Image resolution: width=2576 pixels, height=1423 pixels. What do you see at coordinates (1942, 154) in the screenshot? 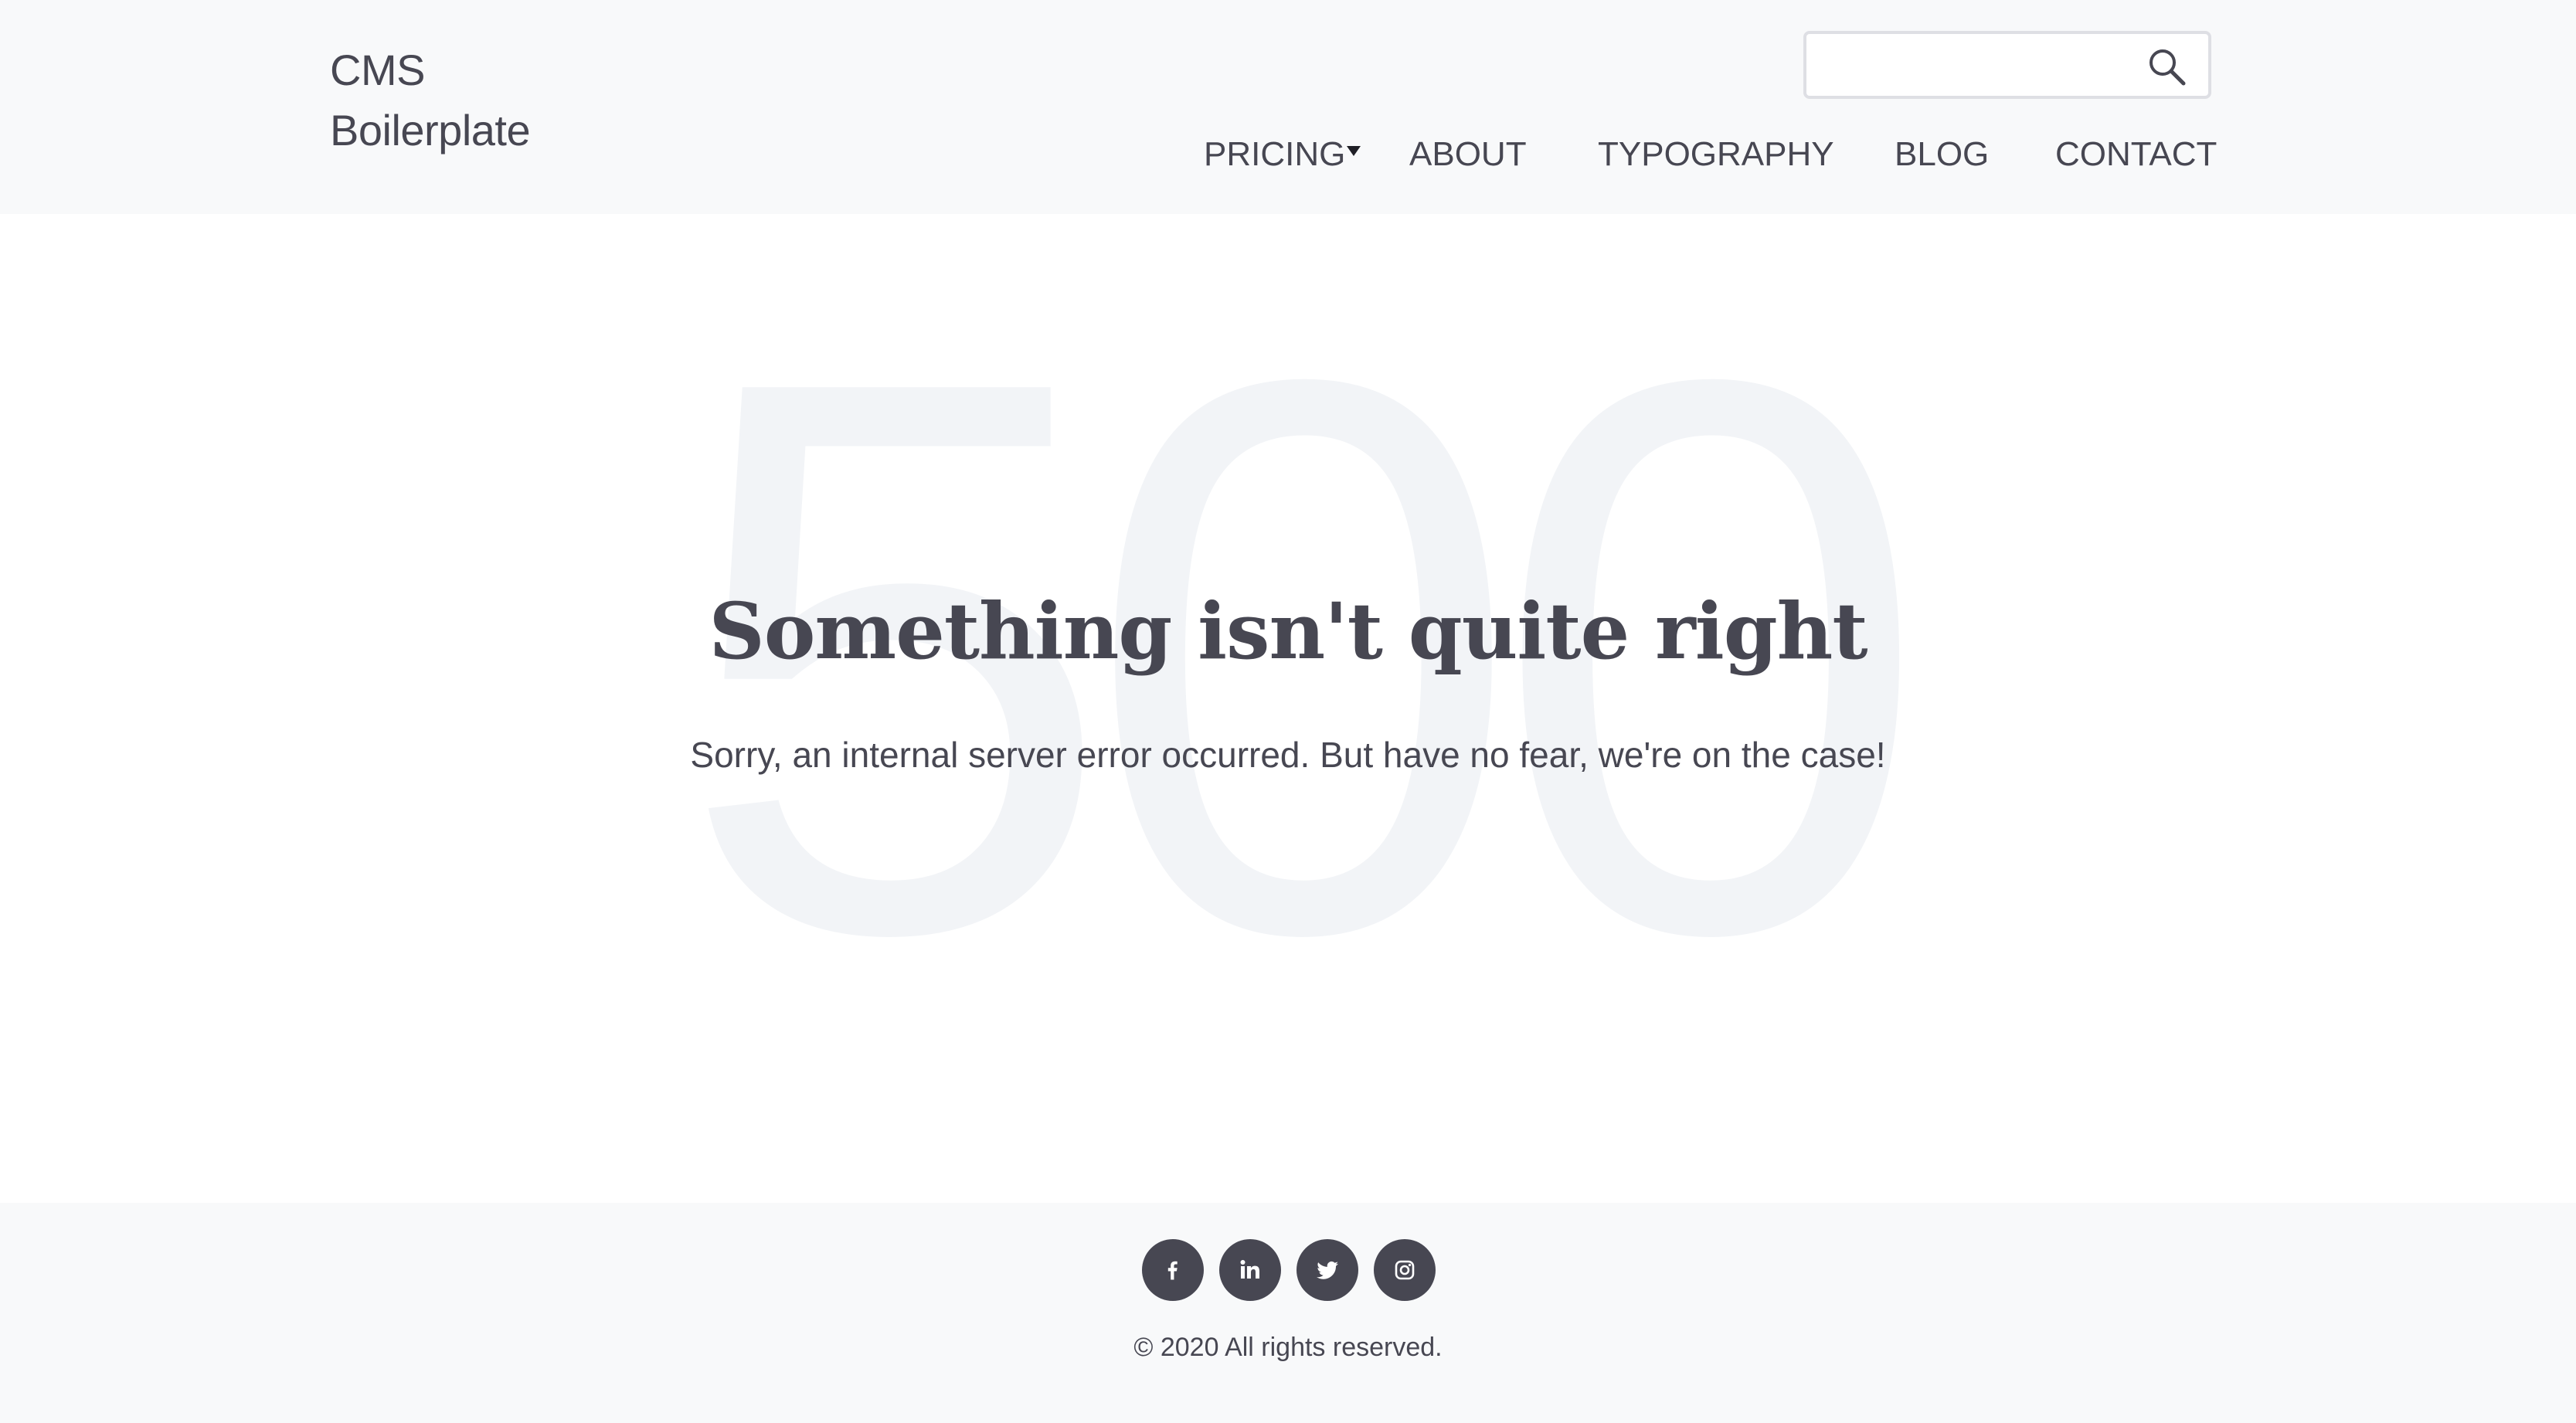
I see `nav-item-blog: BLOG` at bounding box center [1942, 154].